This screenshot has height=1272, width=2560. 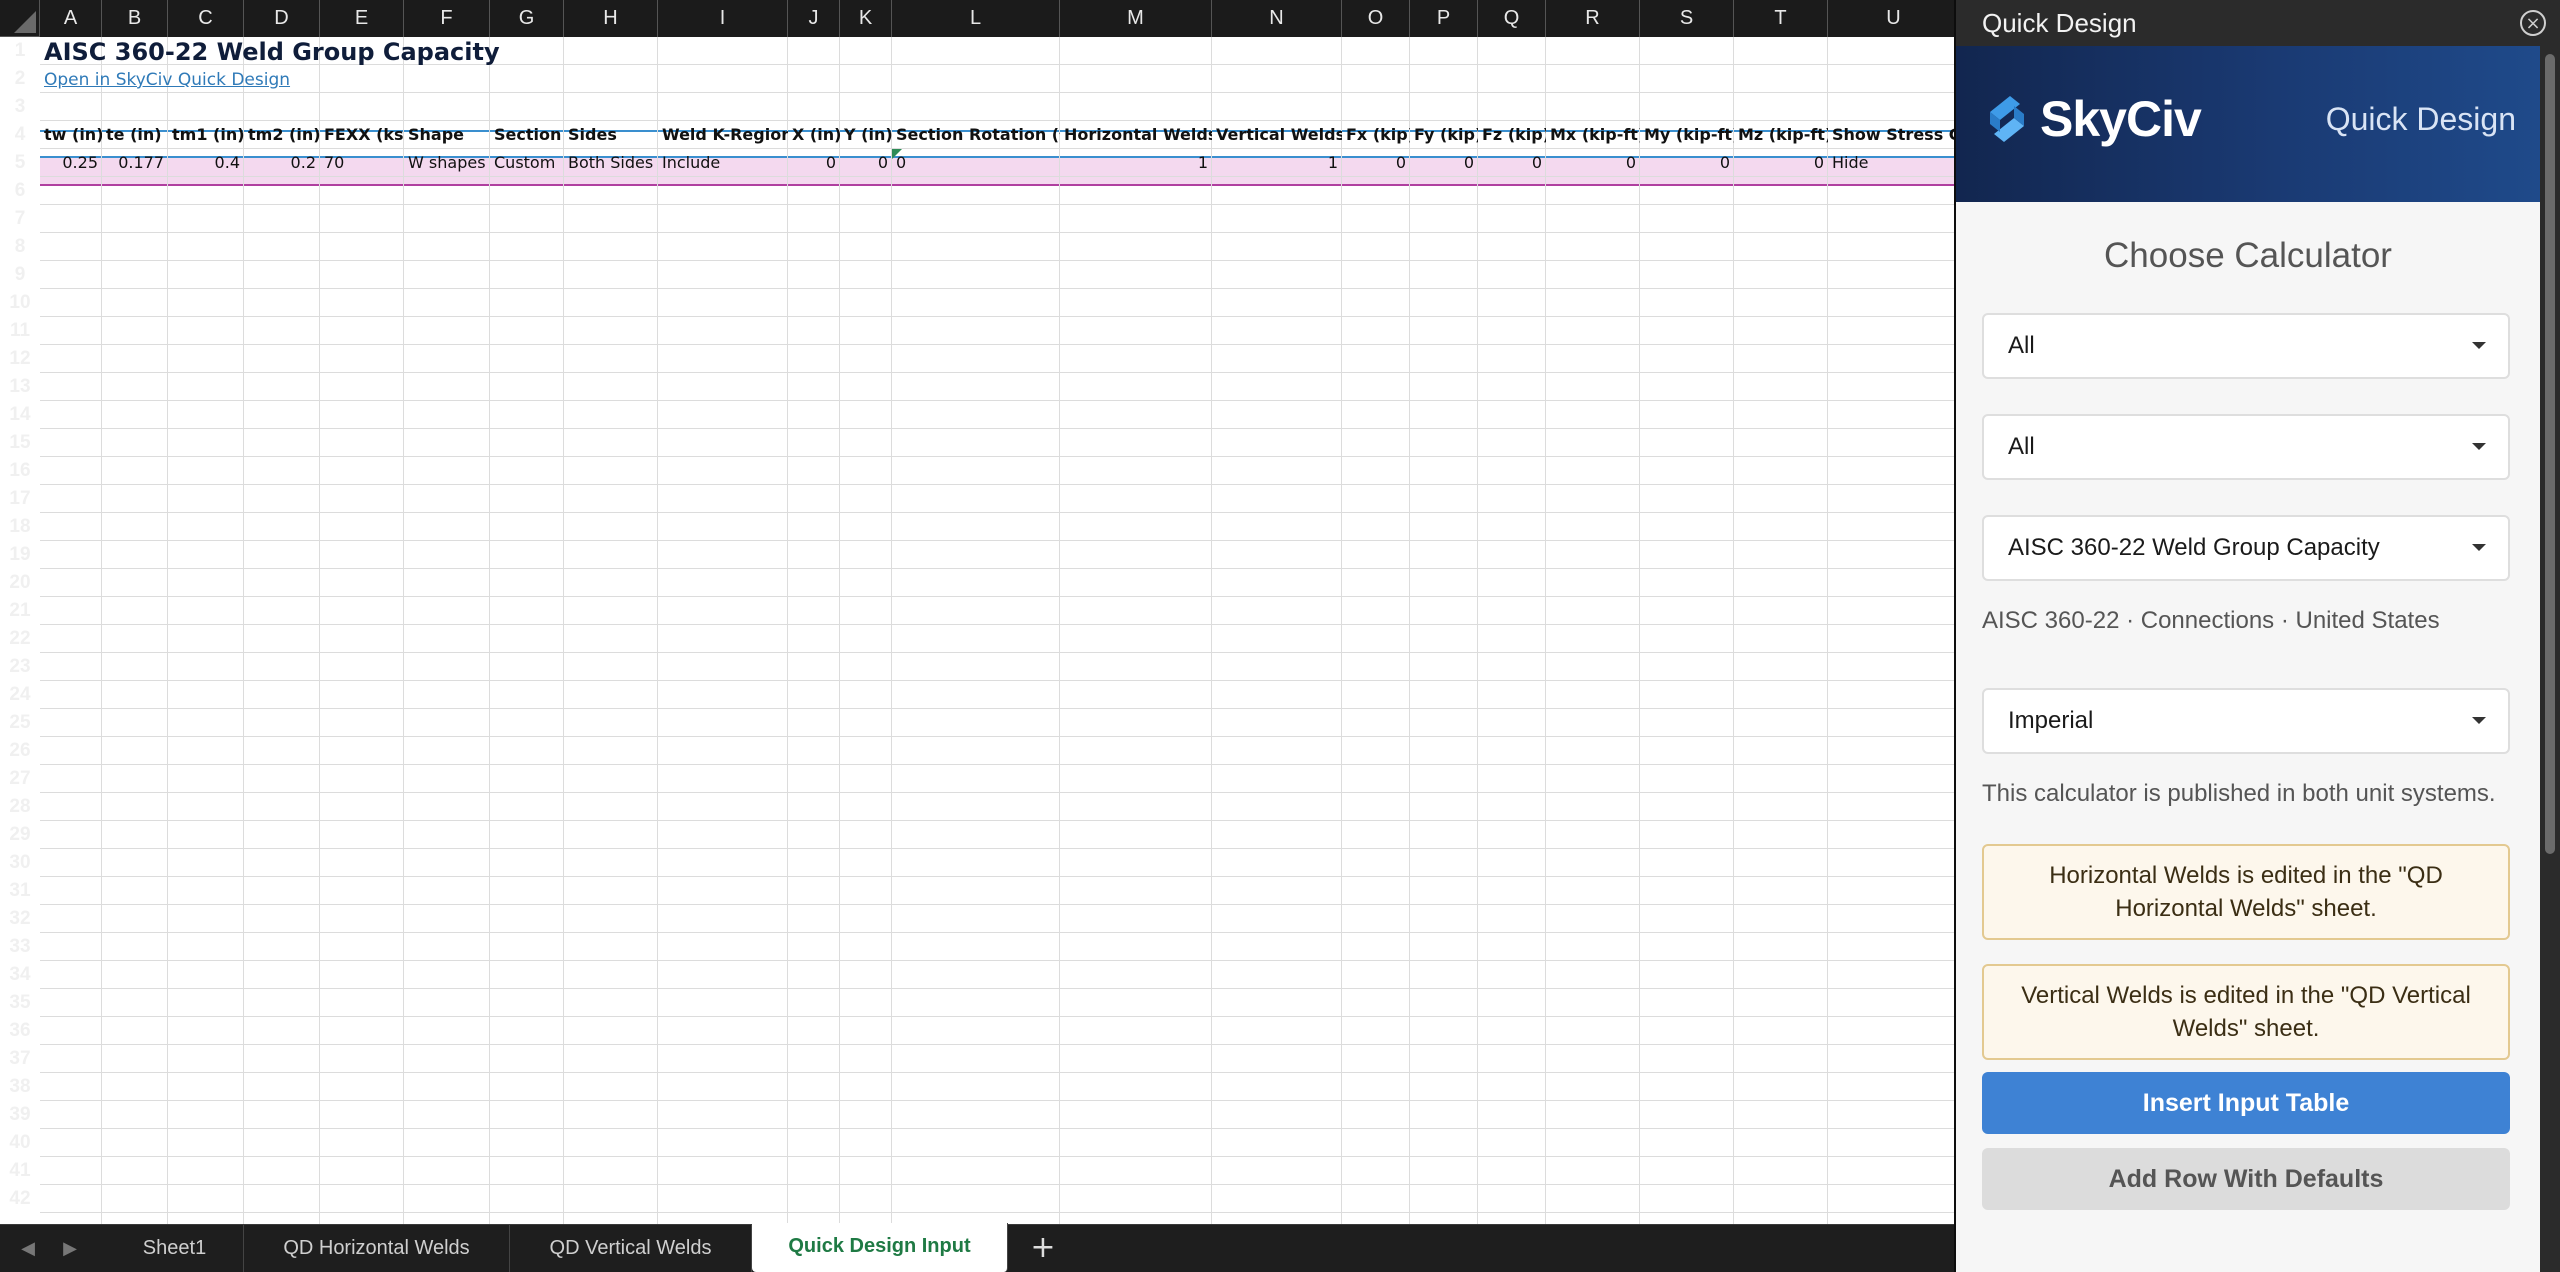 I want to click on units-select: Imperial, so click(x=2246, y=721).